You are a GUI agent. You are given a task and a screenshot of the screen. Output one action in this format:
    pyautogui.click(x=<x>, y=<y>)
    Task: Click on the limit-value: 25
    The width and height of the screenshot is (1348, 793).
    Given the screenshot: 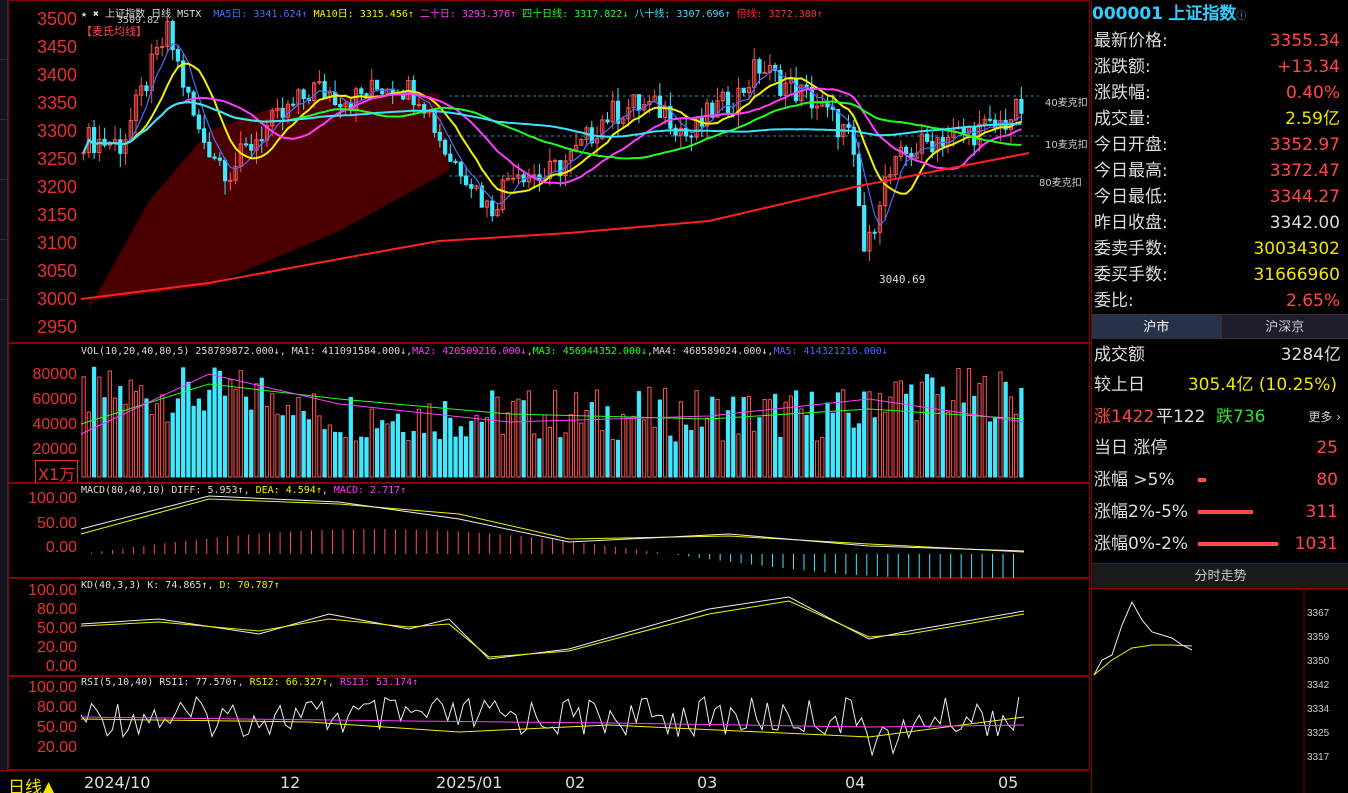 What is the action you would take?
    pyautogui.click(x=1327, y=448)
    